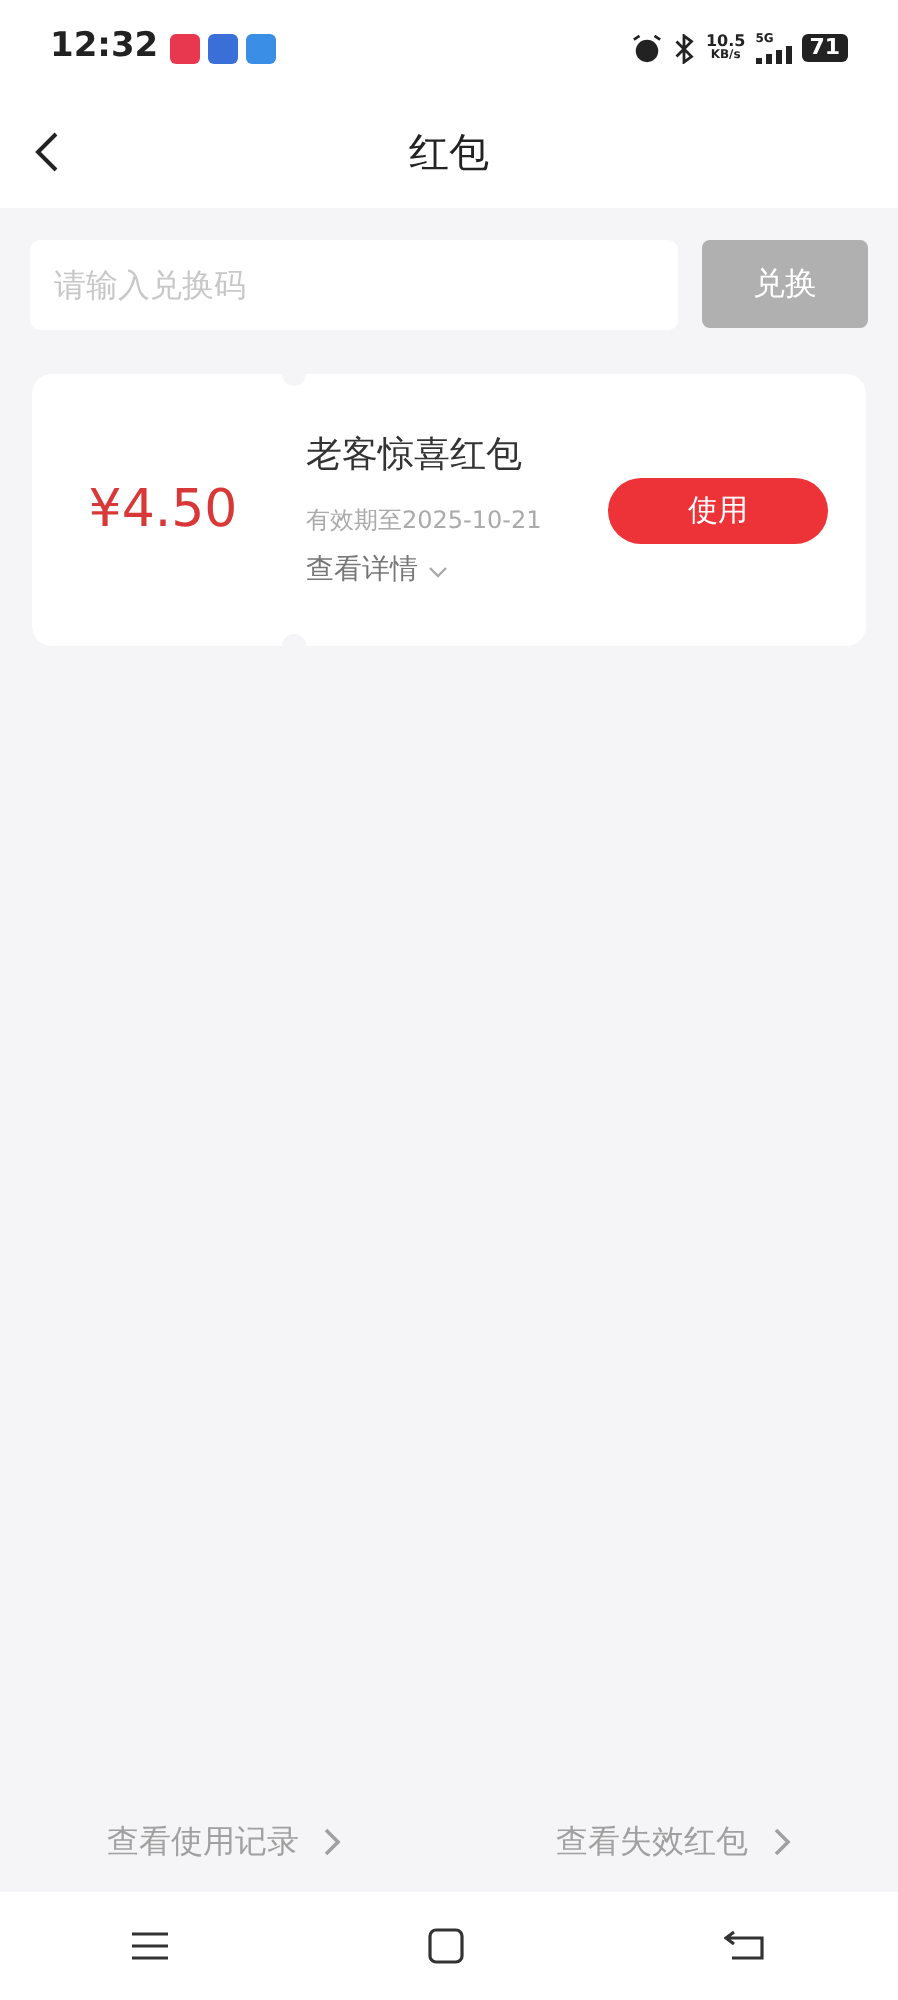  I want to click on status-time: 12:32, so click(104, 47).